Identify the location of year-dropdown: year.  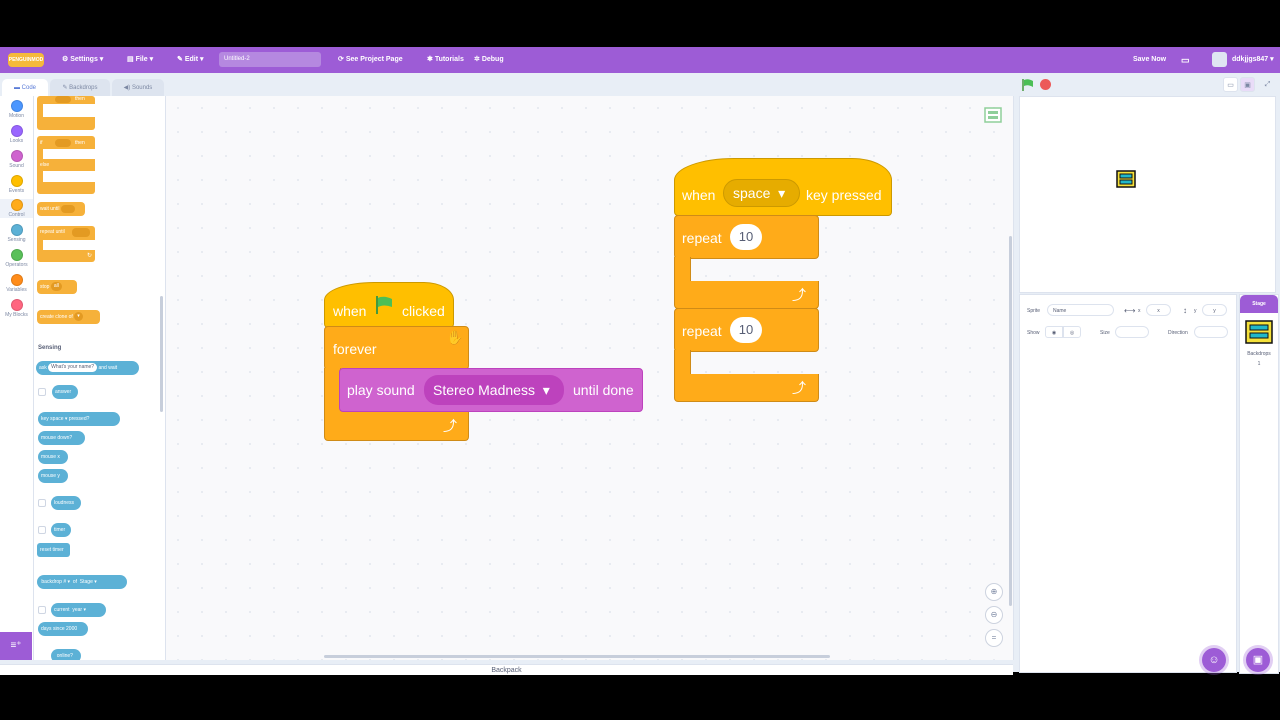
(77, 610).